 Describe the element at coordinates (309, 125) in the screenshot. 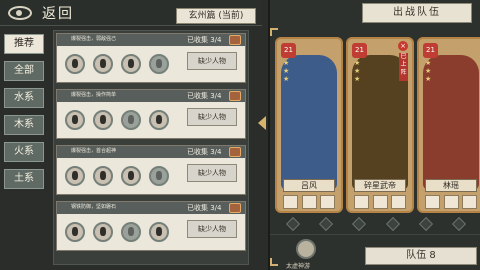

I see `hero-card: 21 ★ ★ ★ 吕风` at that location.